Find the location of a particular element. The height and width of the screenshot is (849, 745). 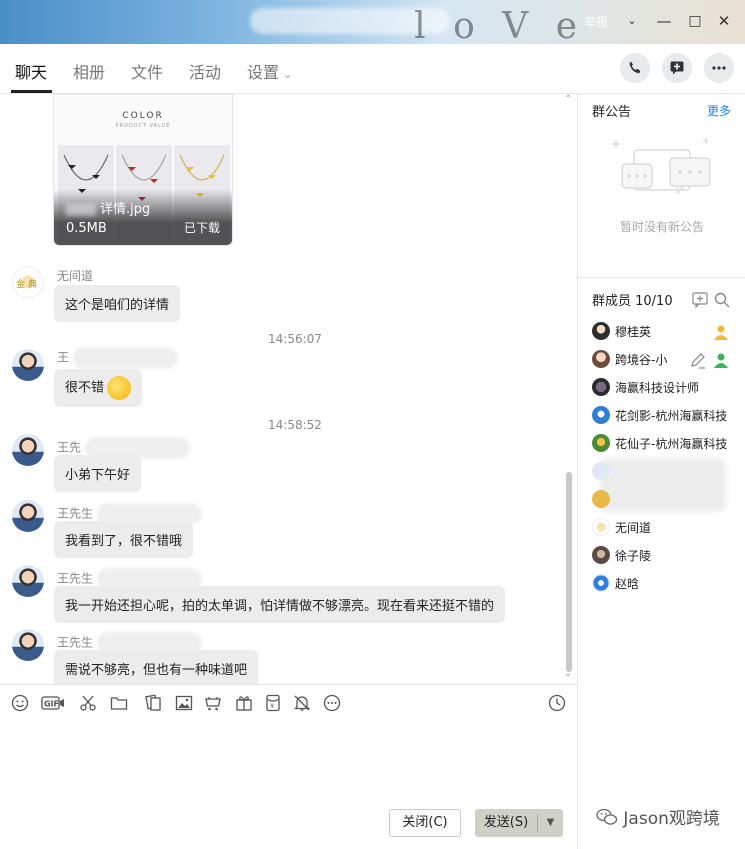

emoji-button is located at coordinates (20, 703).